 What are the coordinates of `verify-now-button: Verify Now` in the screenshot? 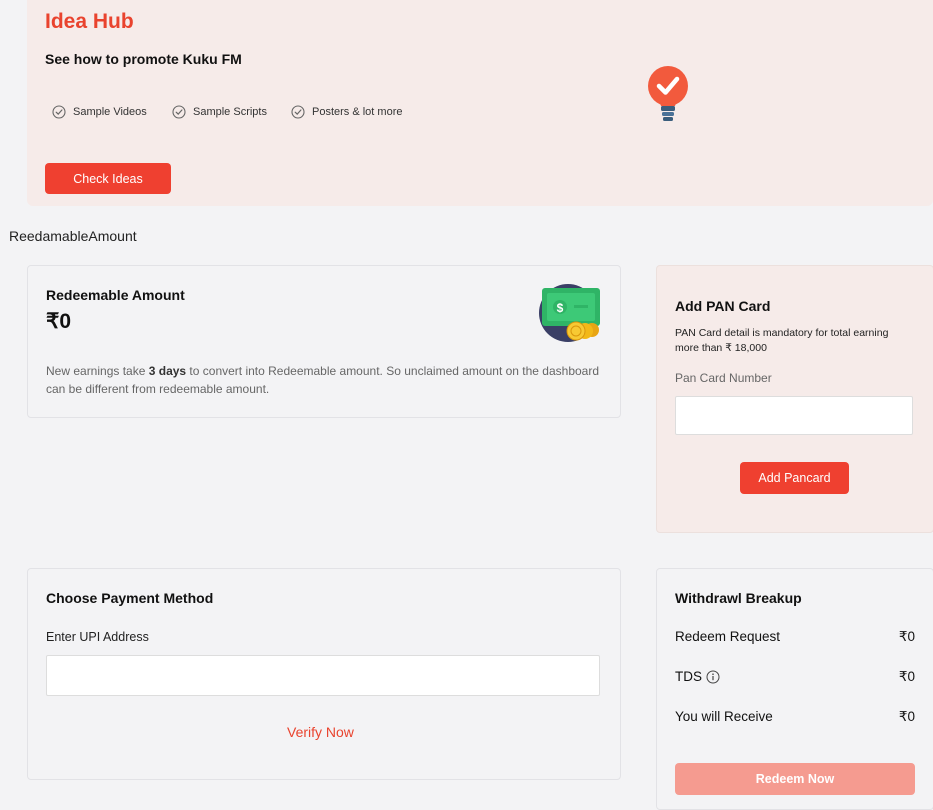 It's located at (320, 732).